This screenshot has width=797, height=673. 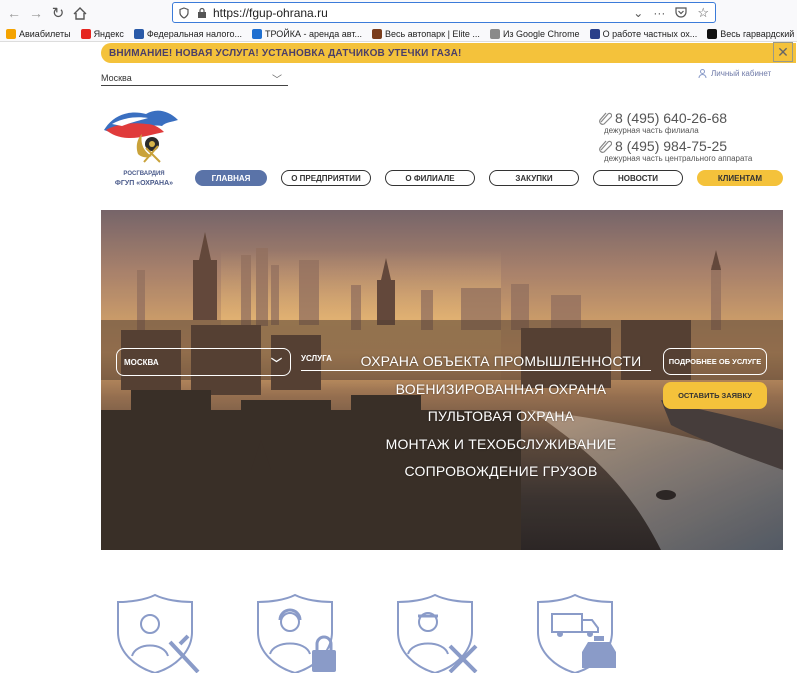 What do you see at coordinates (638, 178) in the screenshot?
I see `nav-item: НОВОСТИ` at bounding box center [638, 178].